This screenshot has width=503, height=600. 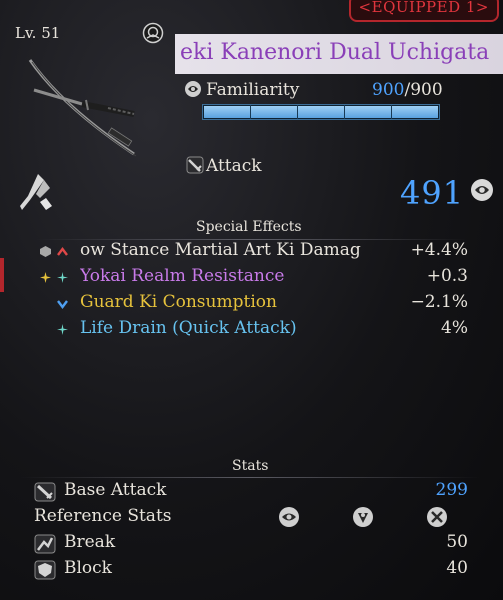 I want to click on selection-marker, so click(x=2, y=275).